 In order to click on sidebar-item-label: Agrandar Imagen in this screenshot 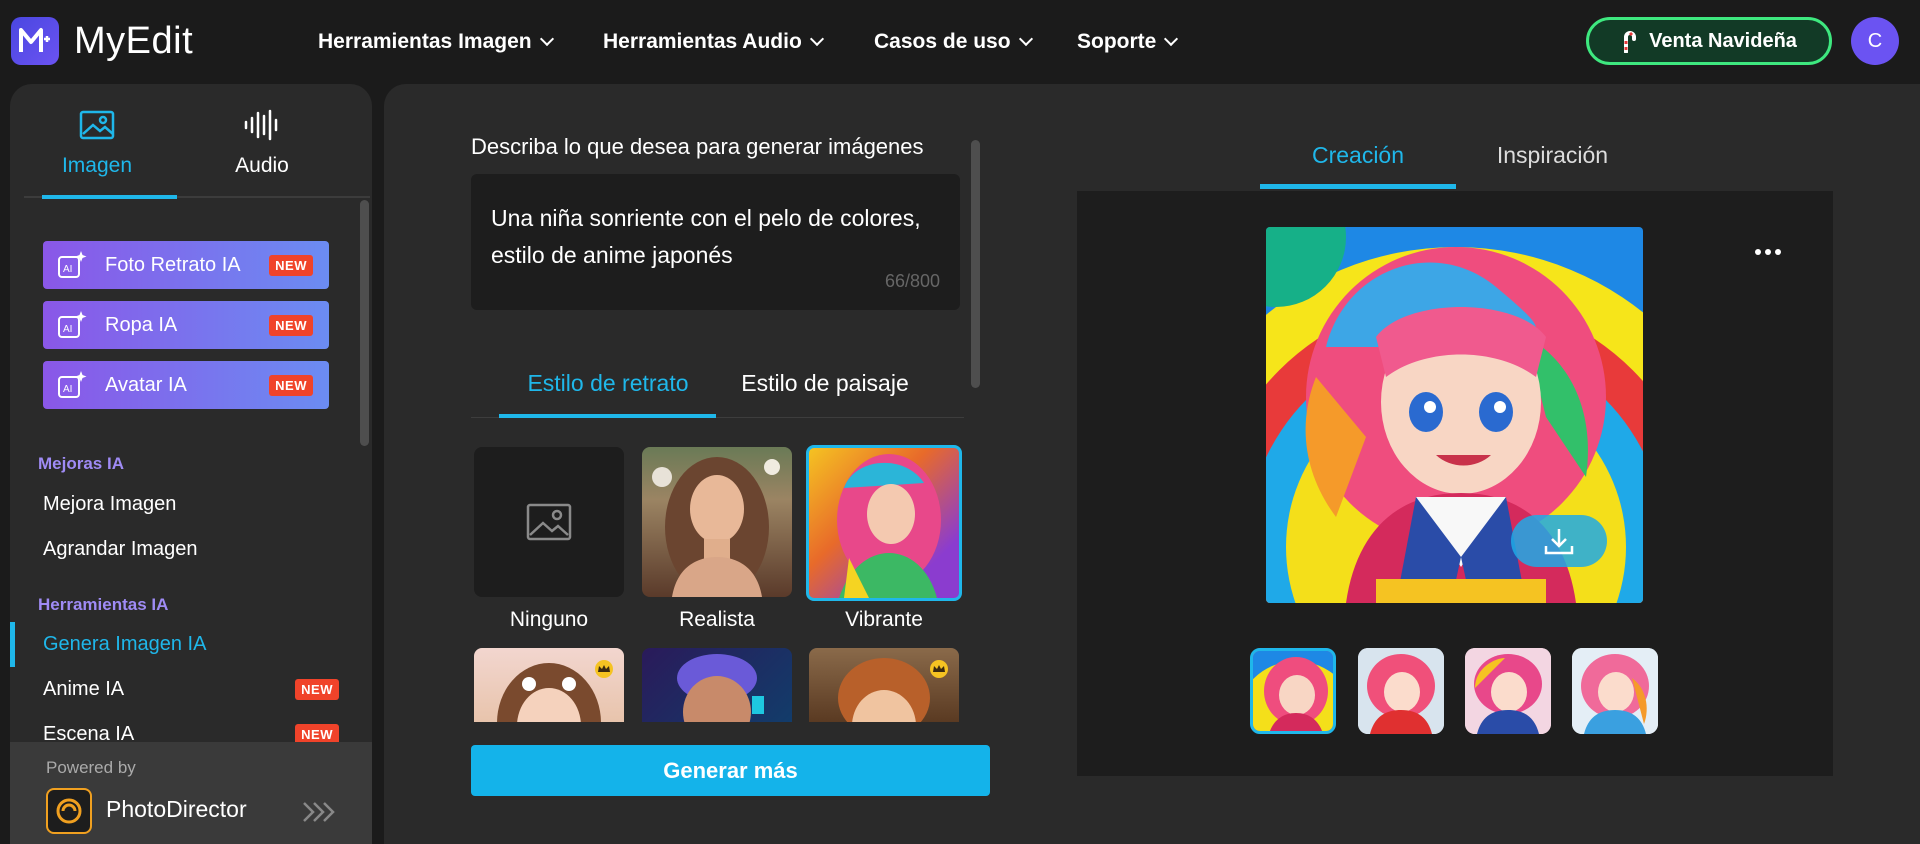, I will do `click(120, 549)`.